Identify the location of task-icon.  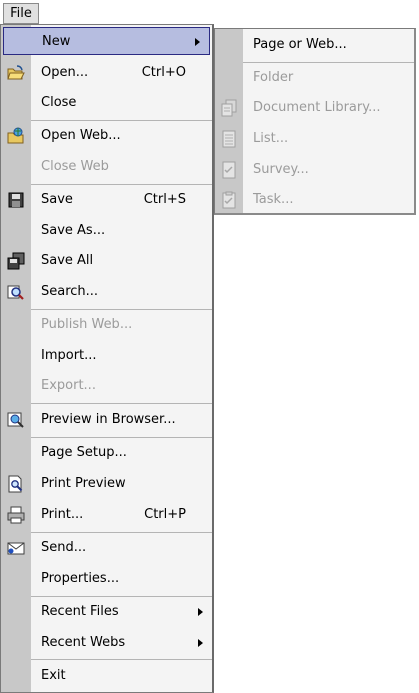
(229, 200).